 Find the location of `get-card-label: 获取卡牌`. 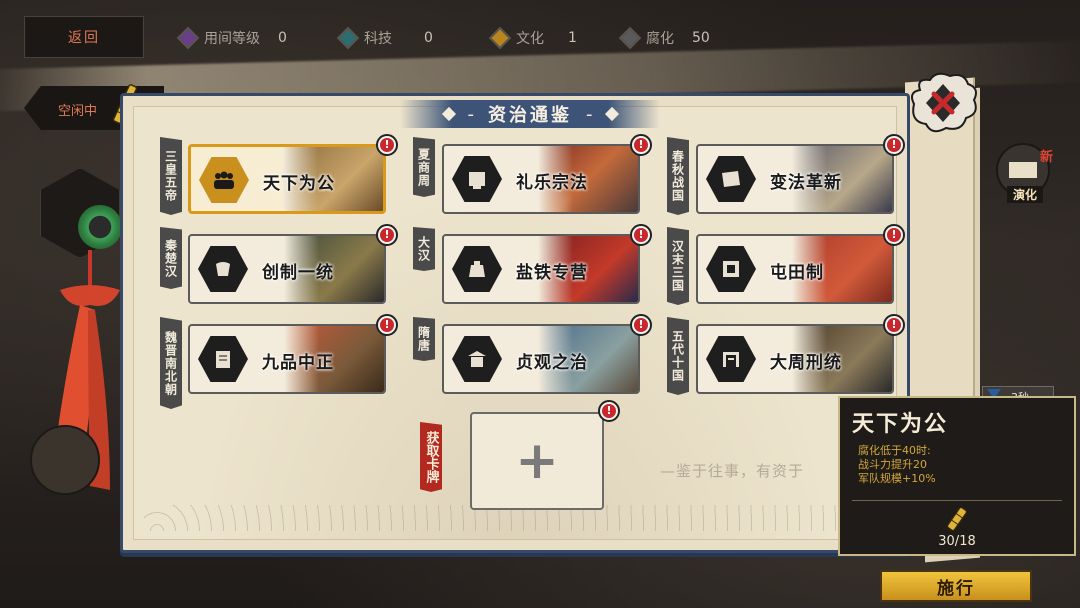

get-card-label: 获取卡牌 is located at coordinates (431, 457).